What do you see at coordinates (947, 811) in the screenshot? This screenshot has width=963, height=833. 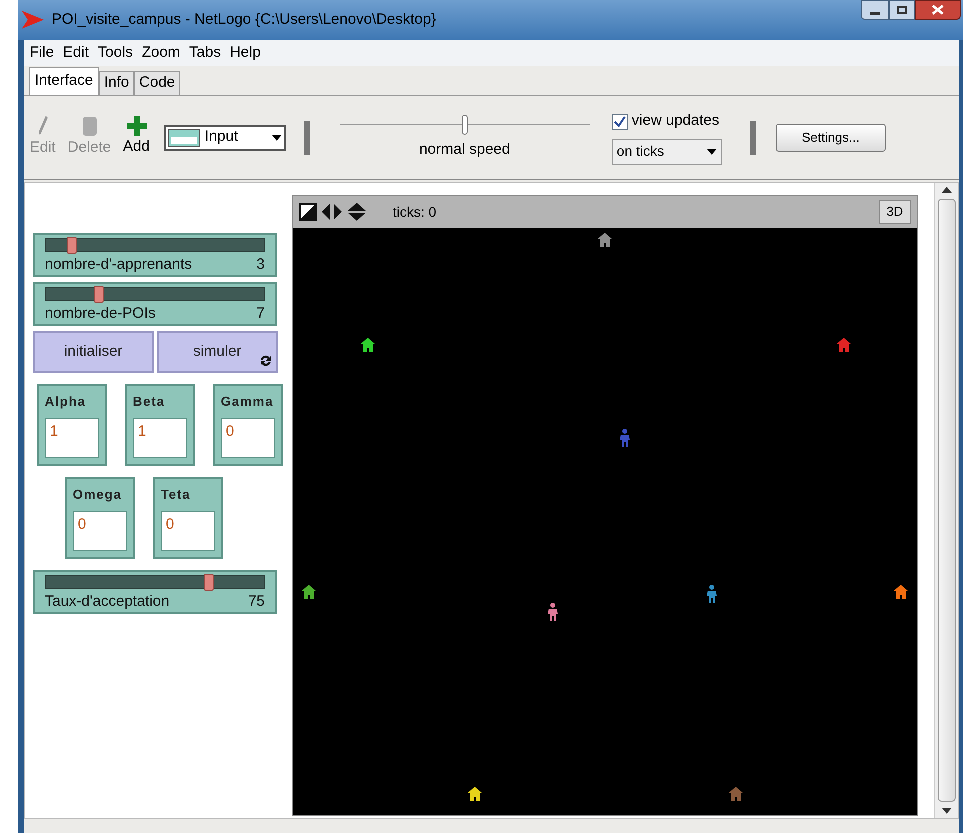 I see `scroll-down-icon` at bounding box center [947, 811].